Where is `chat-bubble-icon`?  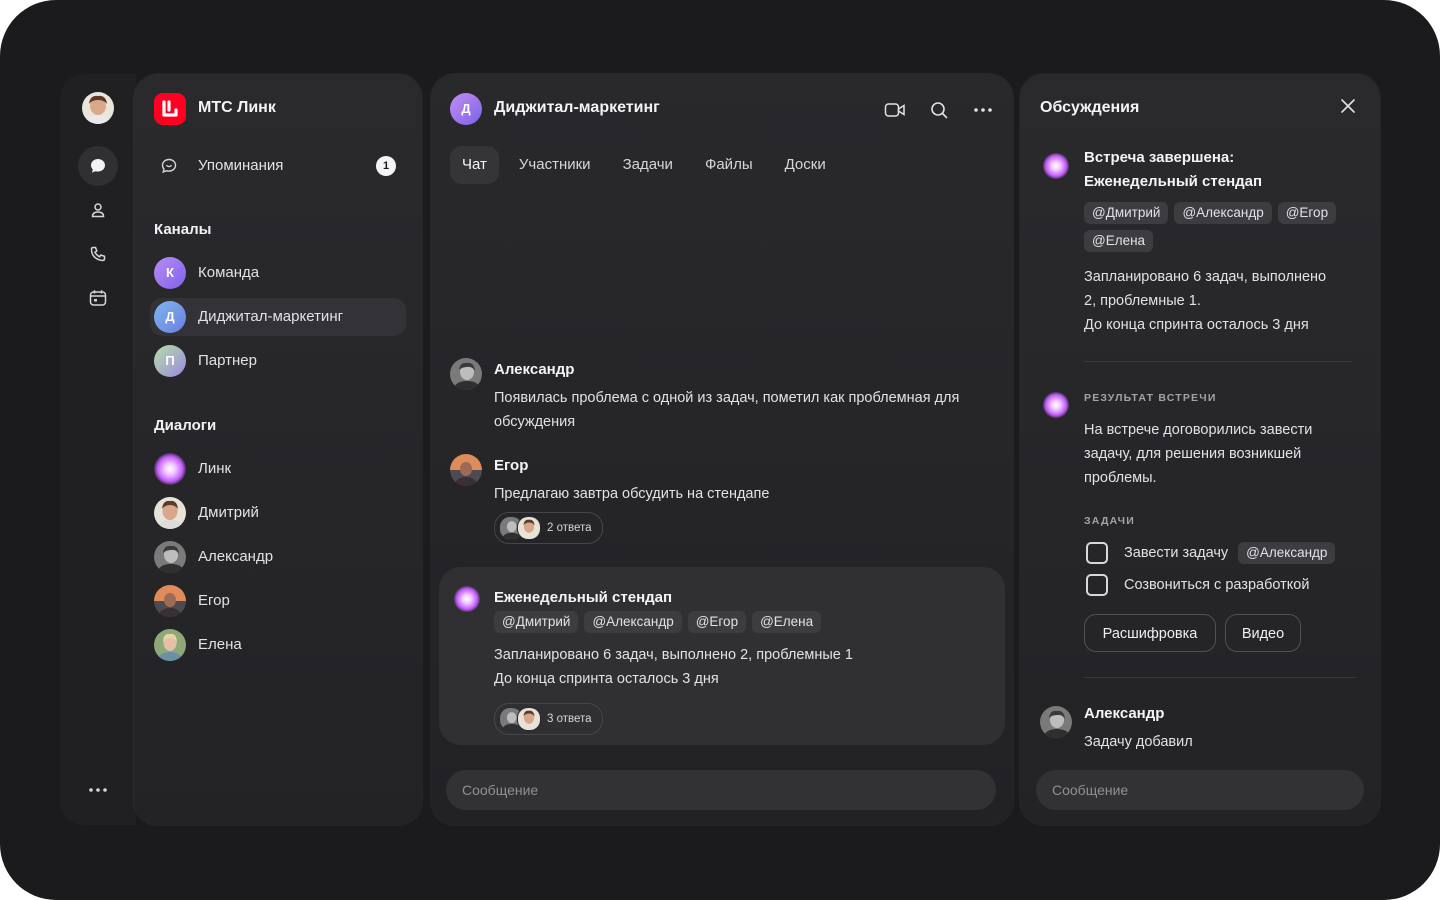
chat-bubble-icon is located at coordinates (98, 166).